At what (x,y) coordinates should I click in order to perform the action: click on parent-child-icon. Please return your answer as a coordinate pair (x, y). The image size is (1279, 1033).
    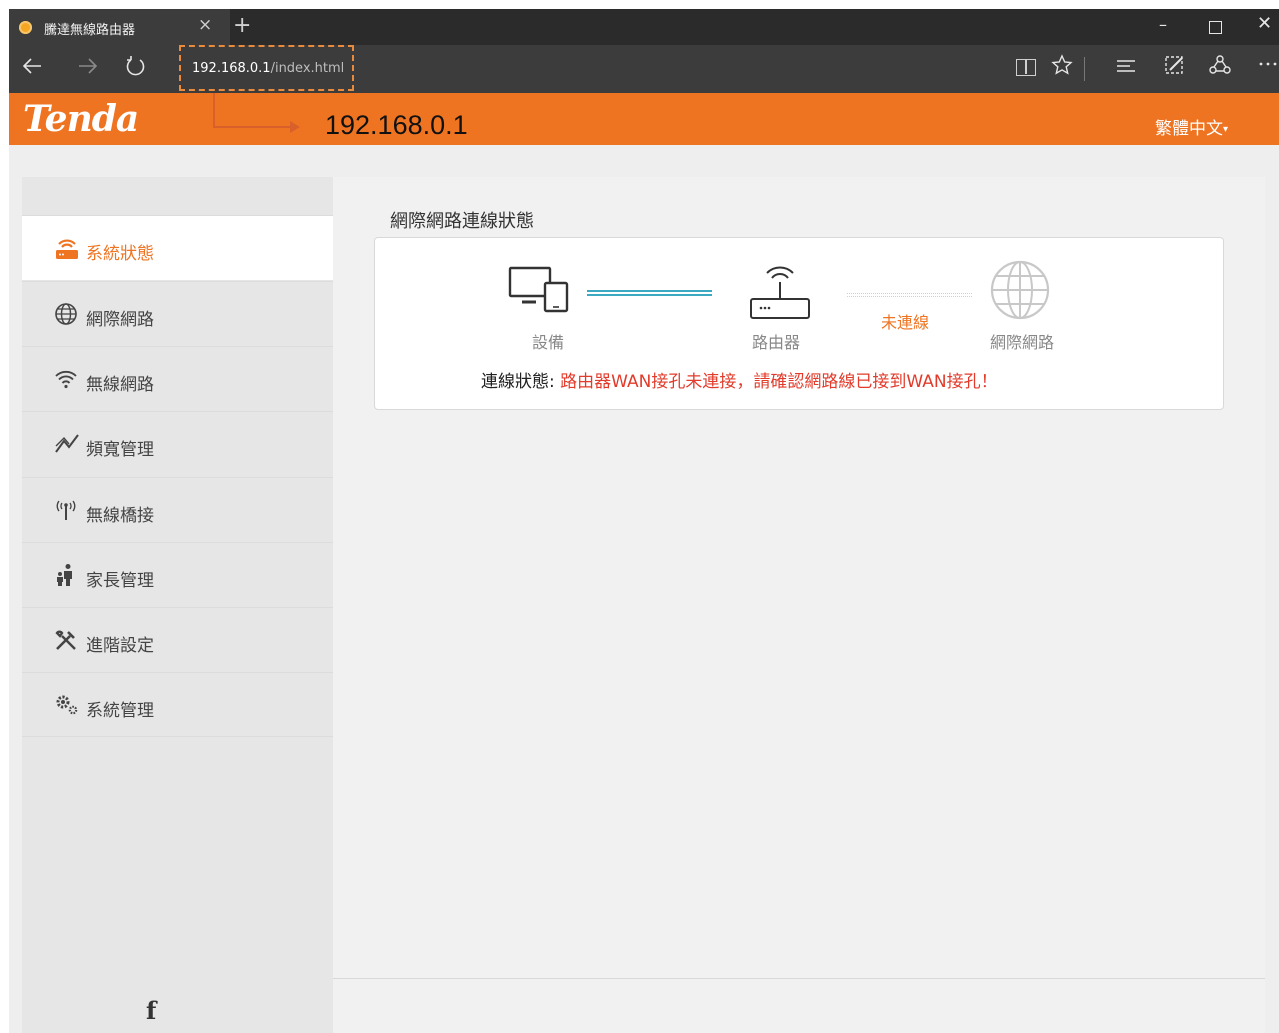
    Looking at the image, I should click on (66, 575).